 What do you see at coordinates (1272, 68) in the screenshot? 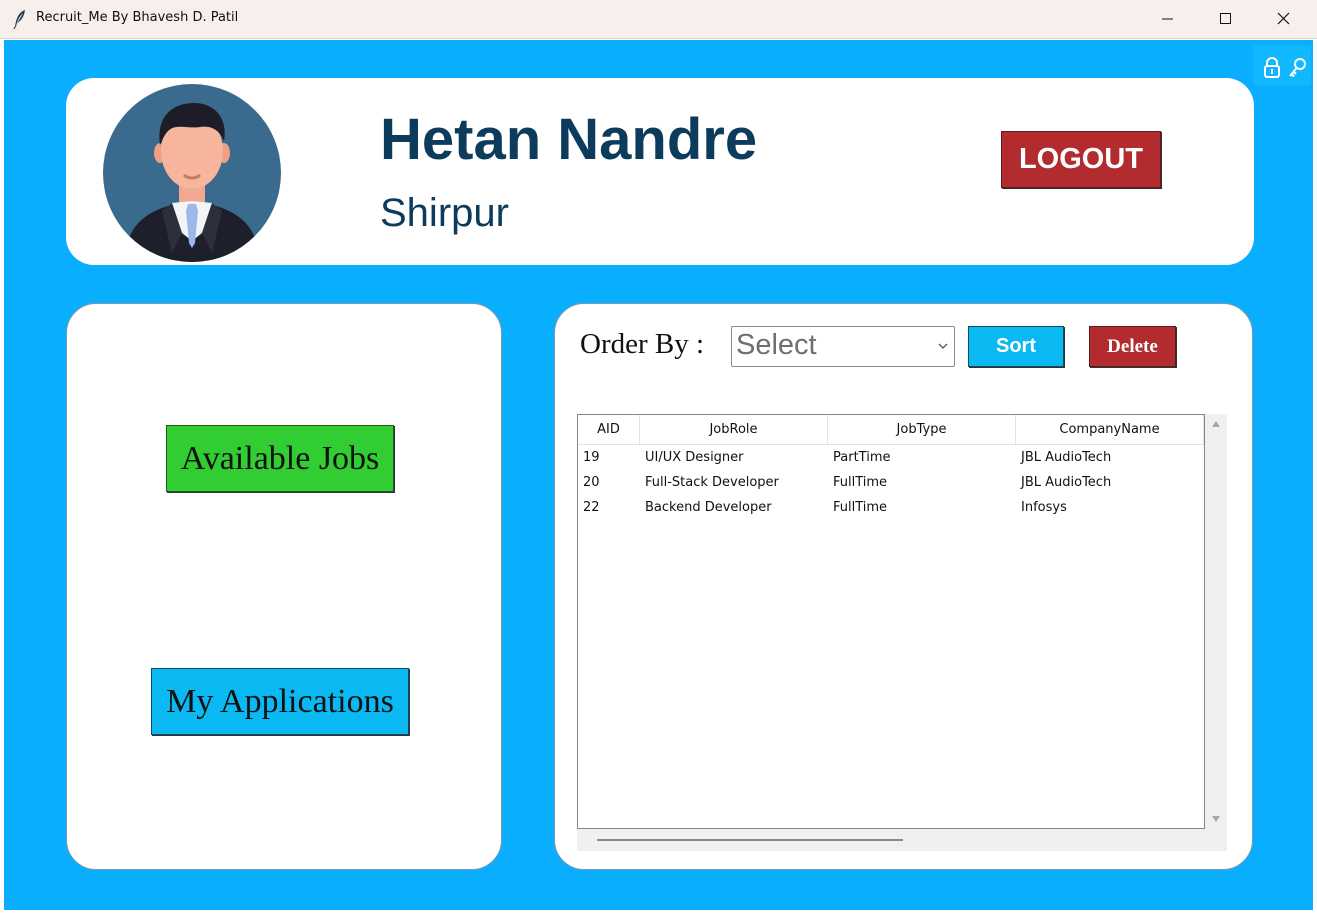
I see `lock-icon` at bounding box center [1272, 68].